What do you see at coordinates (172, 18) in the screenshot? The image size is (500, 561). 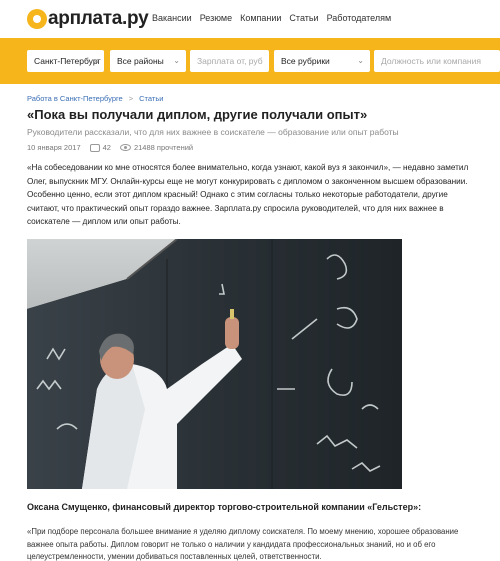 I see `nav-vacancies: Вакансии` at bounding box center [172, 18].